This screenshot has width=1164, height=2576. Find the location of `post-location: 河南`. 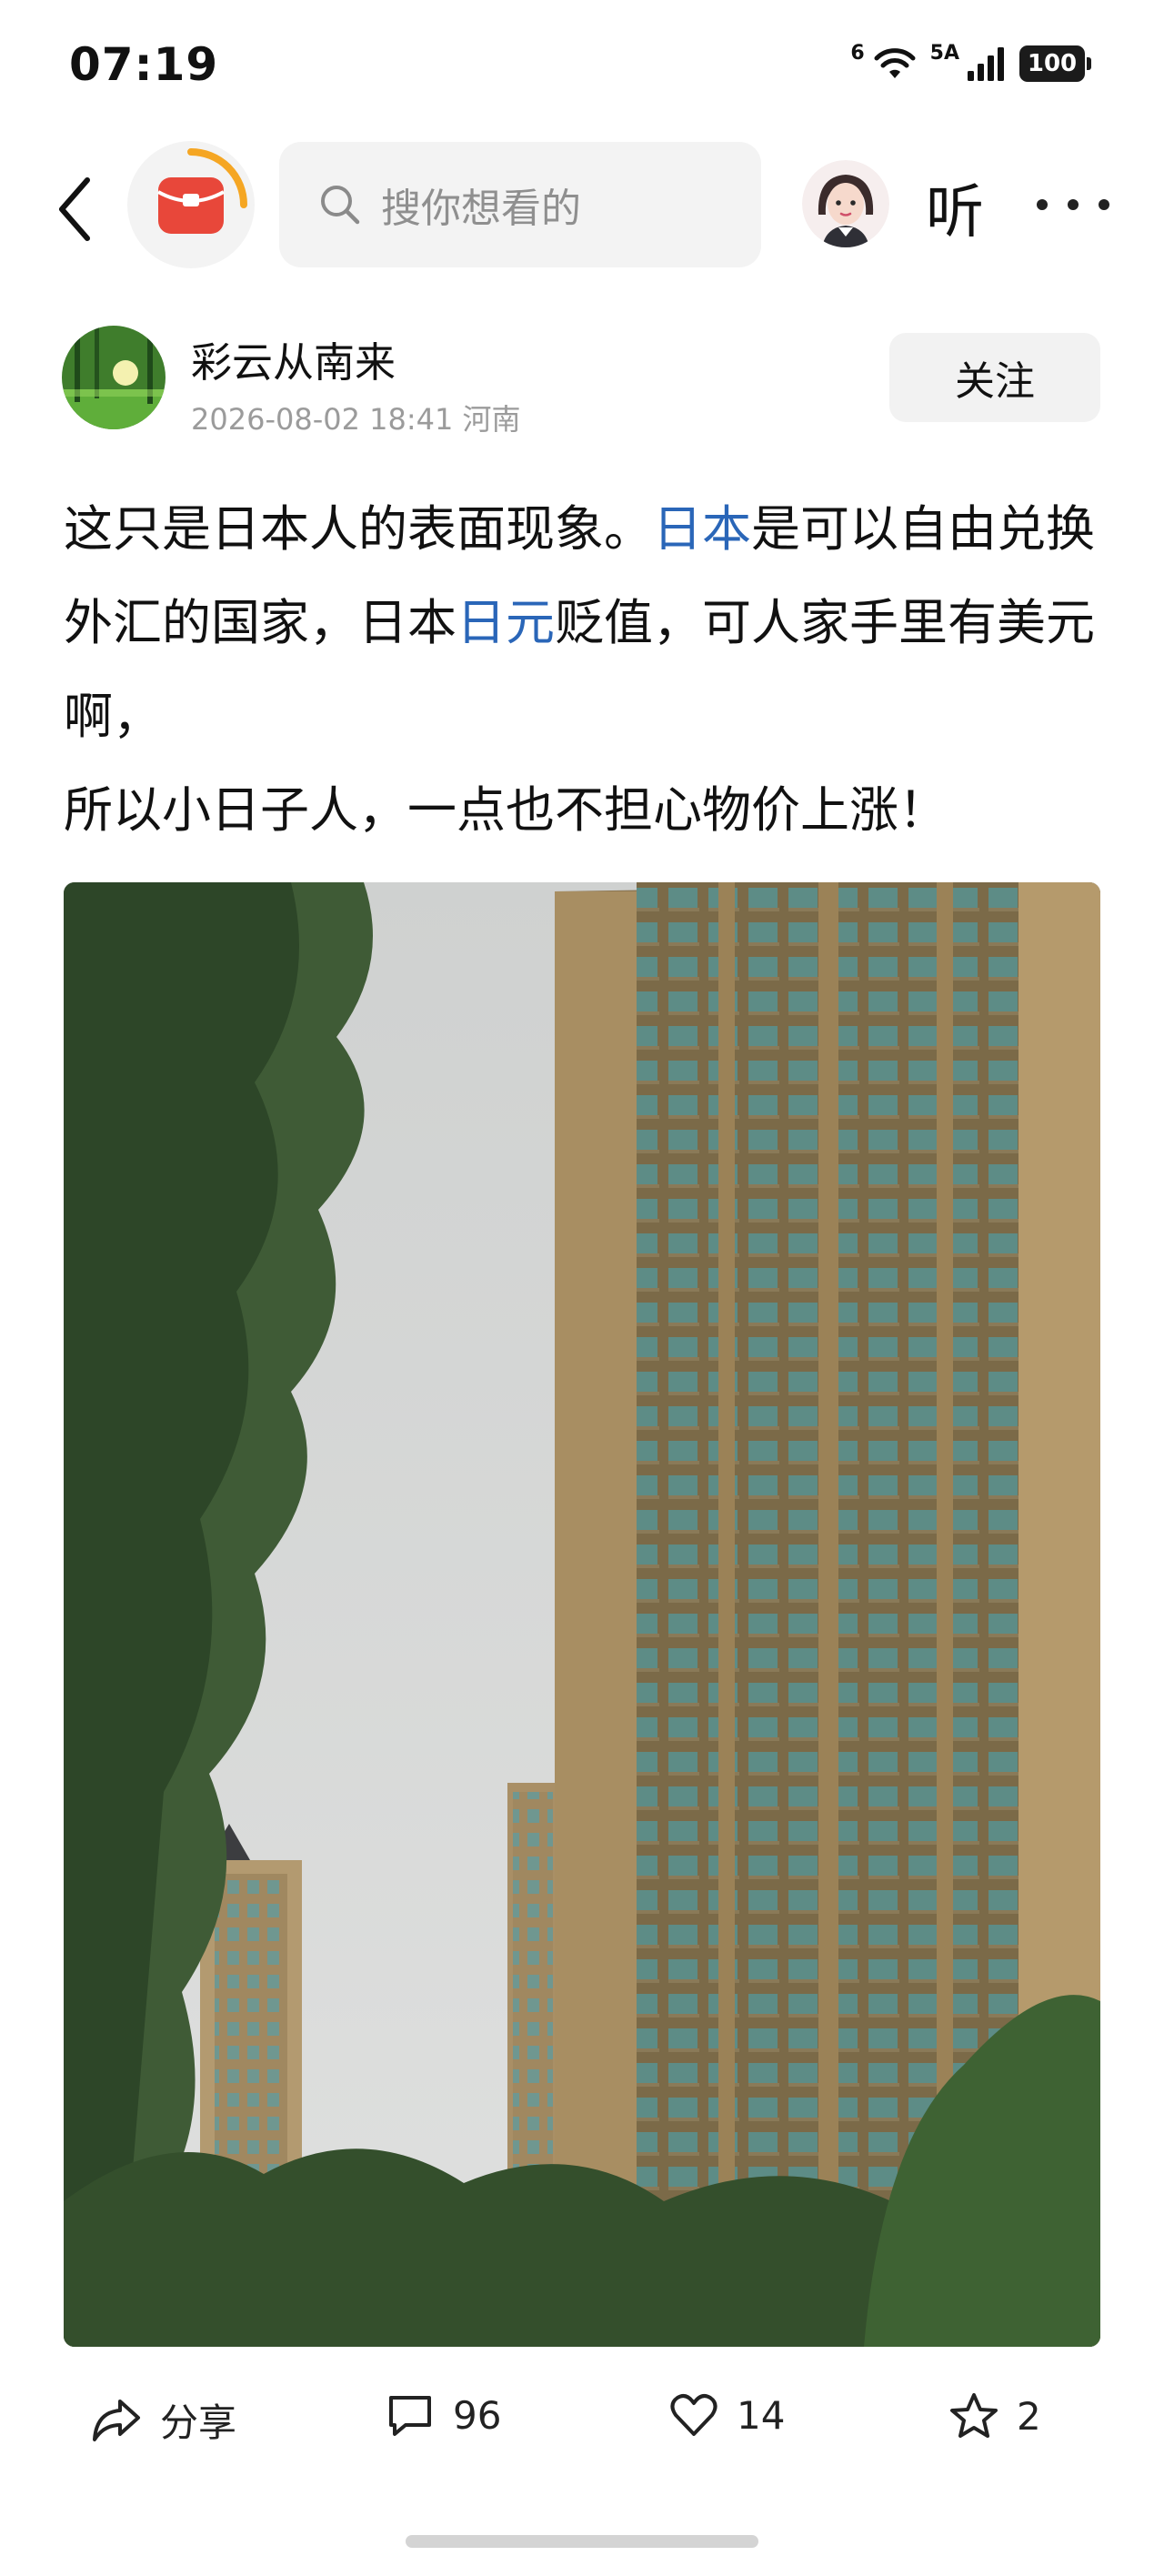

post-location: 河南 is located at coordinates (492, 419).